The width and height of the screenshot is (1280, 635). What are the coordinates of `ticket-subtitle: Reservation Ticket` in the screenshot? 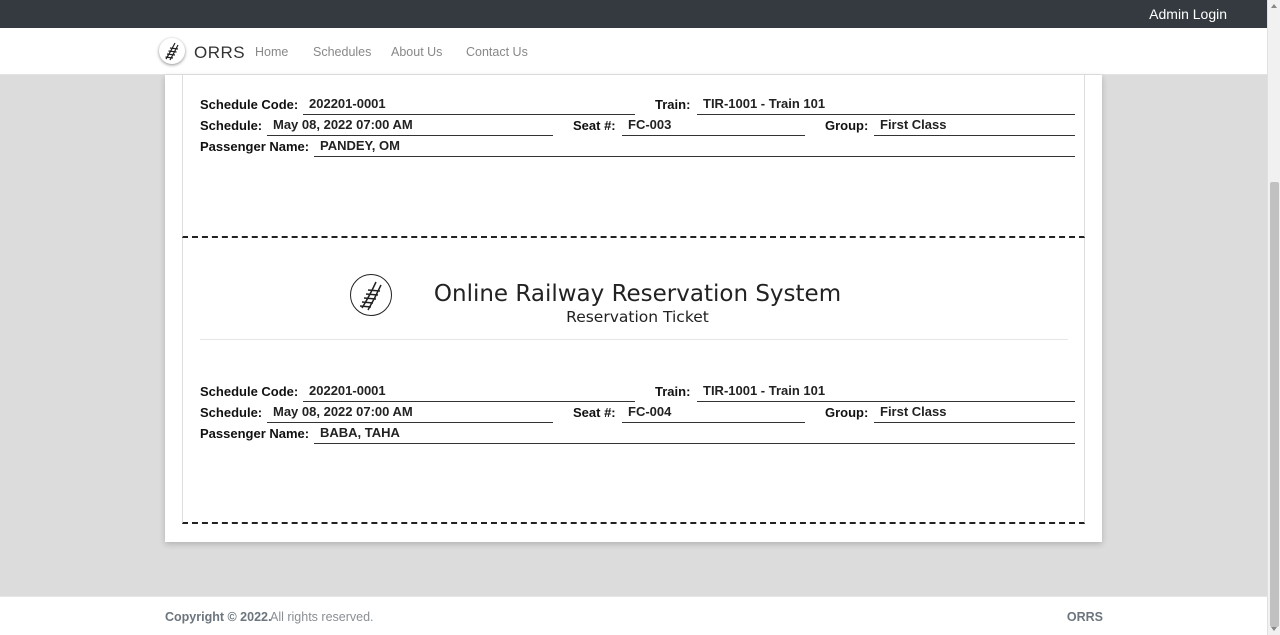 It's located at (637, 317).